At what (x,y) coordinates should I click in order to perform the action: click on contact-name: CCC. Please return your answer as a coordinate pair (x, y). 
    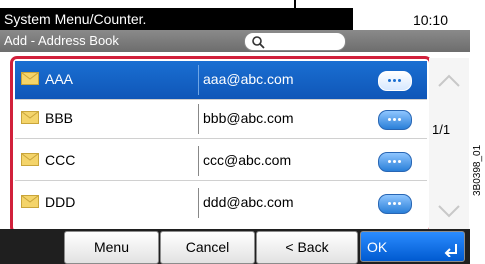
    Looking at the image, I should click on (60, 160).